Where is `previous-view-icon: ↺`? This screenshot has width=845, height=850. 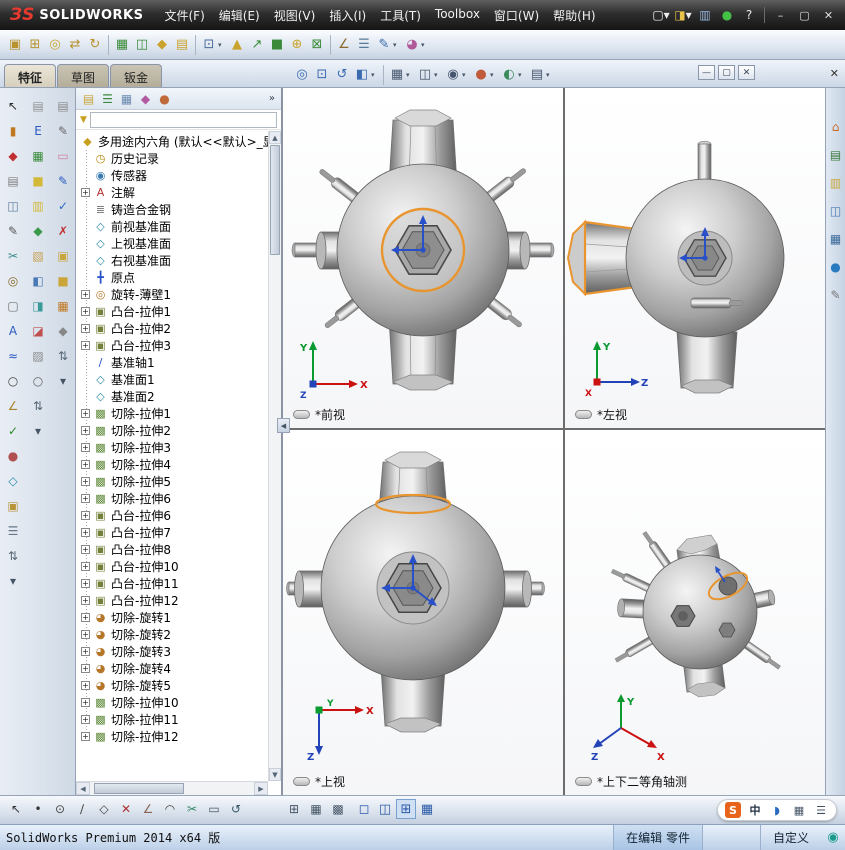
previous-view-icon: ↺ is located at coordinates (342, 74).